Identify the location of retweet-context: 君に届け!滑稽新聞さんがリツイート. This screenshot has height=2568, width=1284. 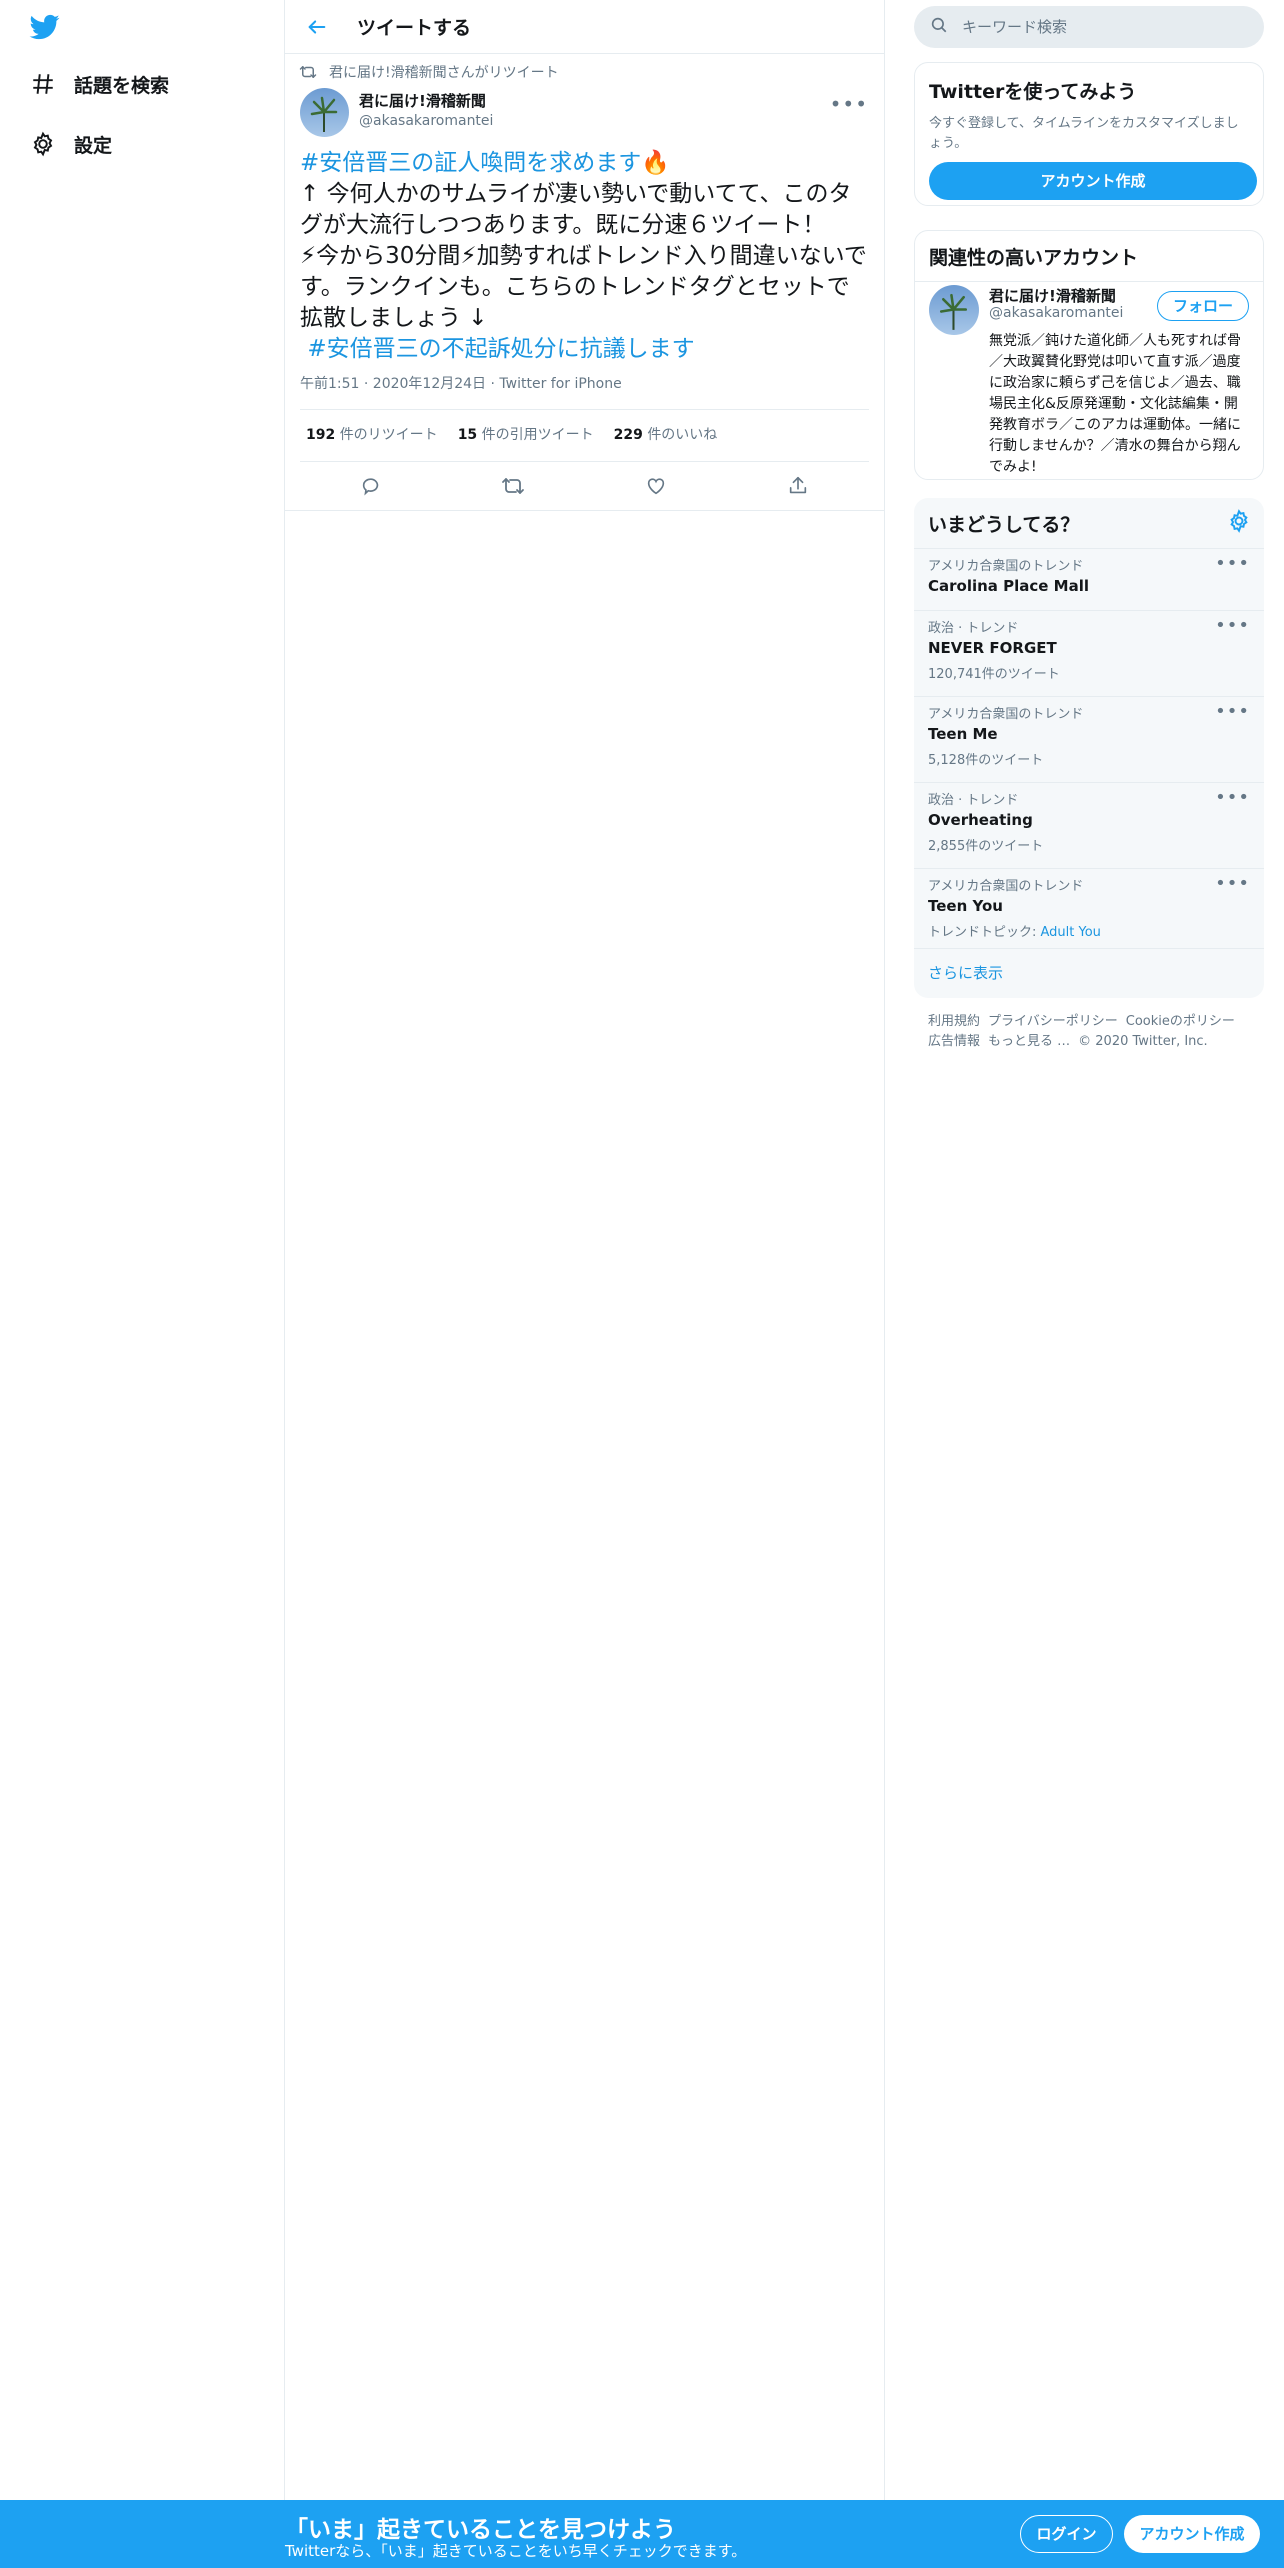
(429, 72).